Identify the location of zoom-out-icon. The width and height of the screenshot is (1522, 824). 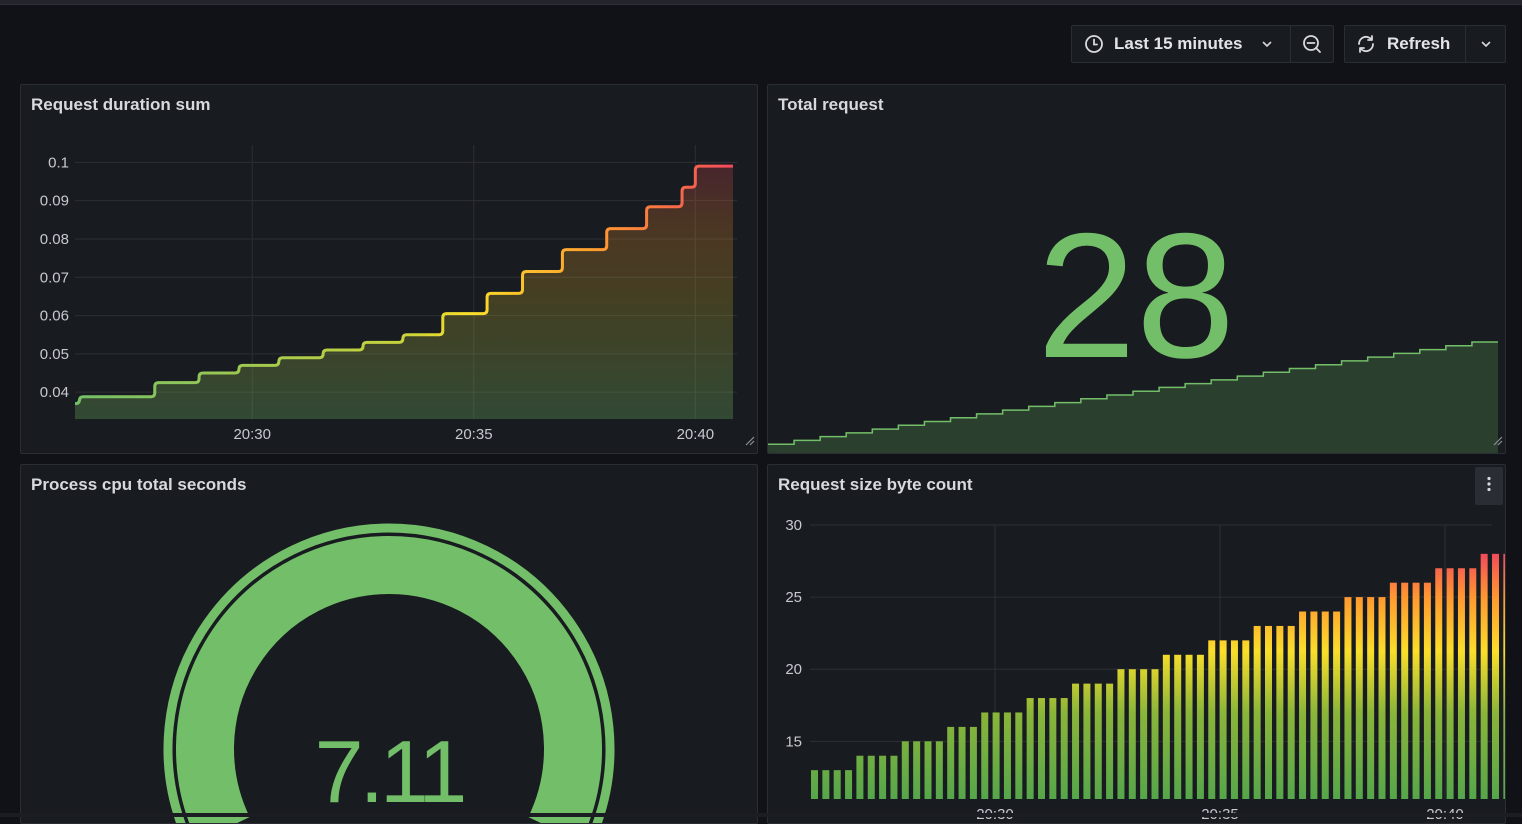
(1312, 44).